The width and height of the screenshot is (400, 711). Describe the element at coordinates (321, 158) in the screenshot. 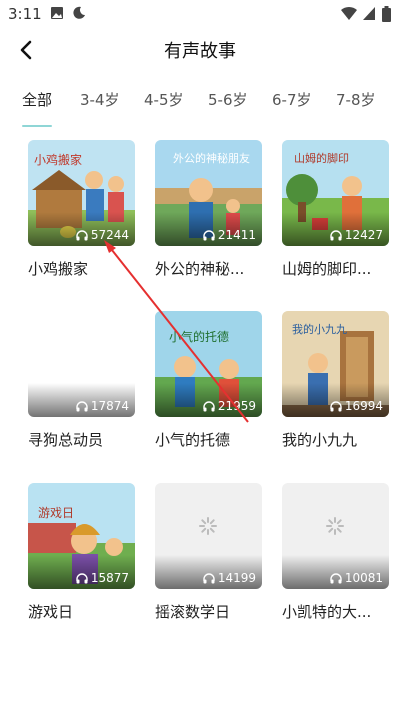

I see `cover-title-text: 山姆的脚印` at that location.